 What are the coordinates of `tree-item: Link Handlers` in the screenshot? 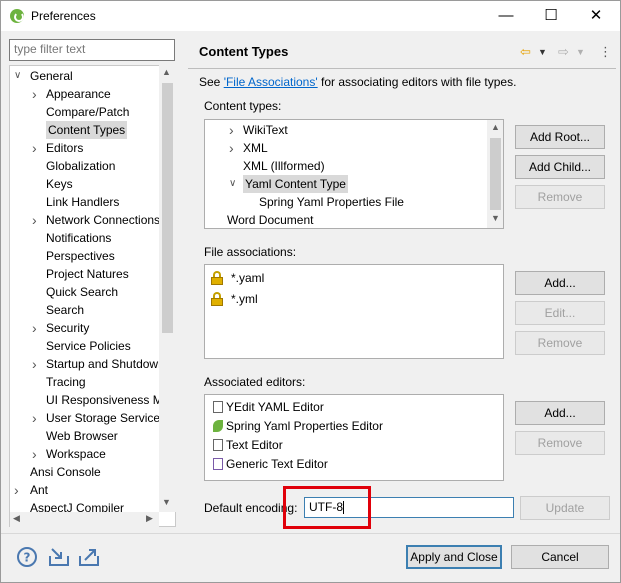 It's located at (85, 202).